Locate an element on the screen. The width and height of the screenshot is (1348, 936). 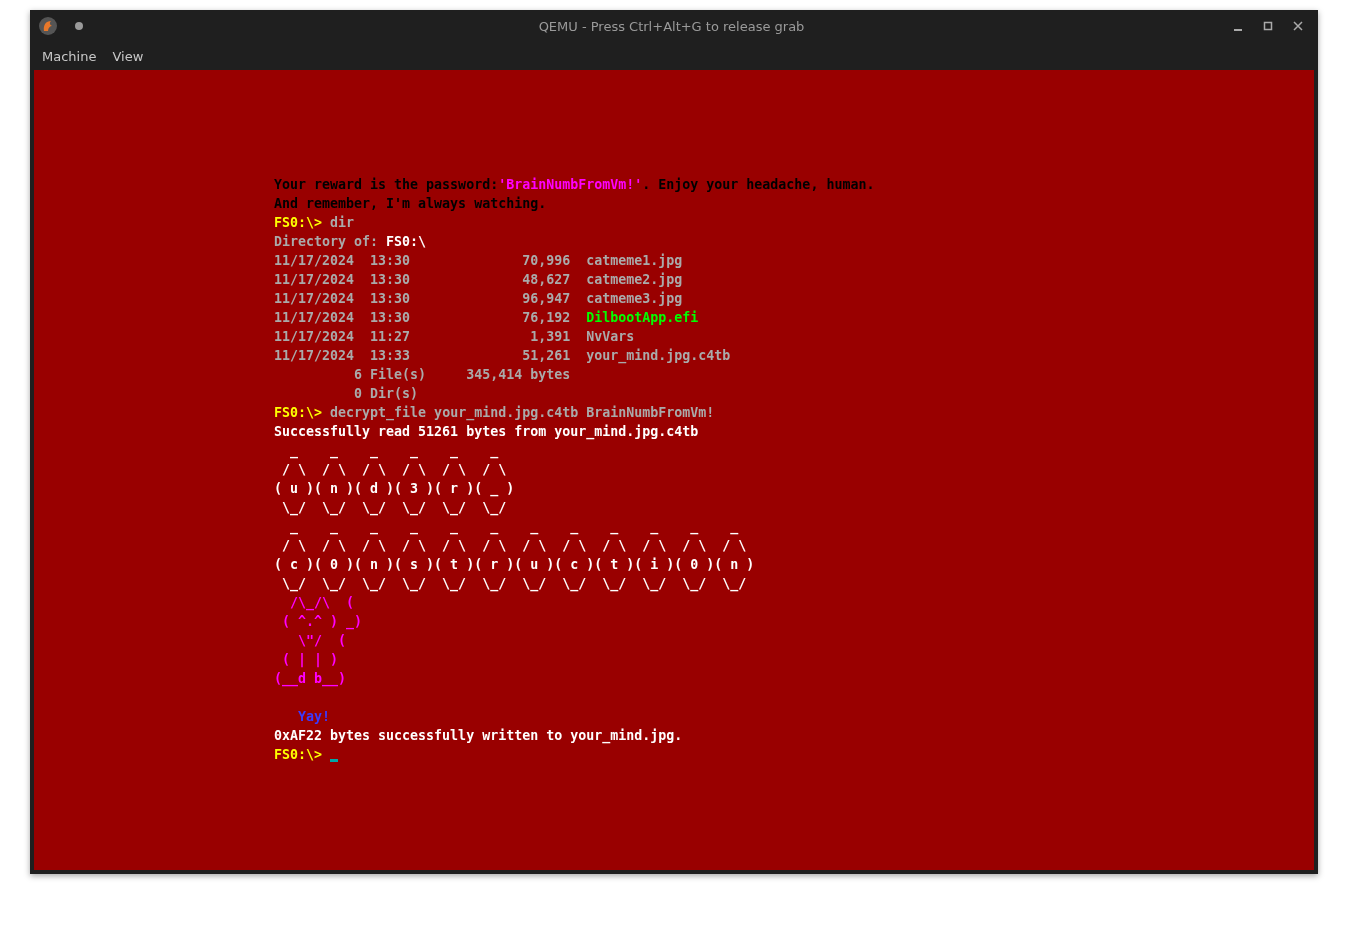
terminal-text: _ _ _ _ _ _ is located at coordinates (394, 450).